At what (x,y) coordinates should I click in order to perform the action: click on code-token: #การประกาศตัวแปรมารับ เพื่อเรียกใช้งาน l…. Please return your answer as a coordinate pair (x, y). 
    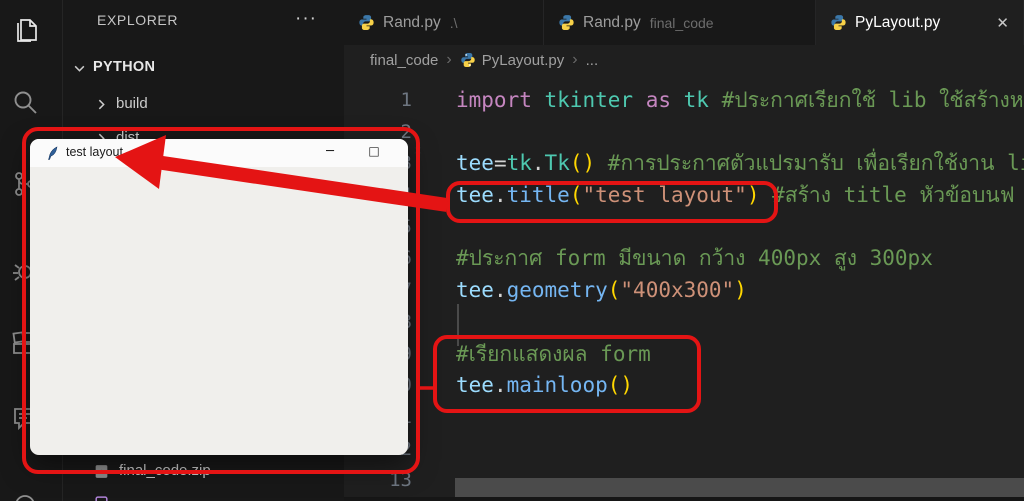
    Looking at the image, I should click on (815, 163).